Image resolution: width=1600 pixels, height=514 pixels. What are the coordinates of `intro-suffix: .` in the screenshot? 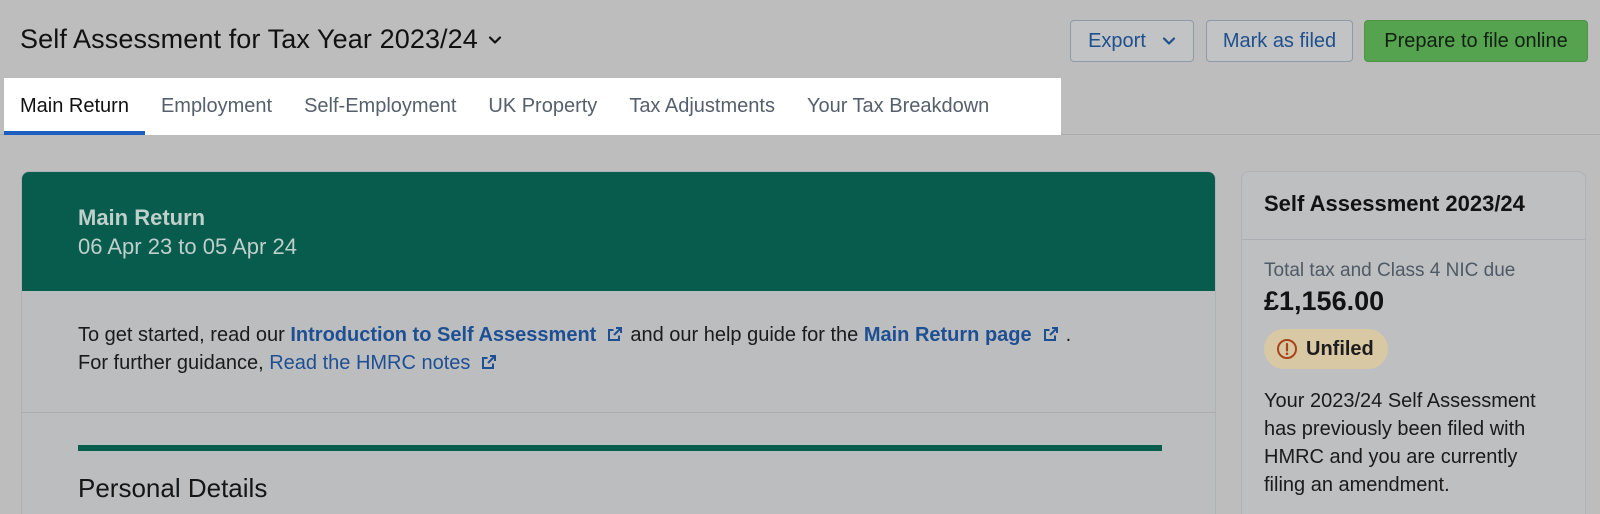 It's located at (1068, 335).